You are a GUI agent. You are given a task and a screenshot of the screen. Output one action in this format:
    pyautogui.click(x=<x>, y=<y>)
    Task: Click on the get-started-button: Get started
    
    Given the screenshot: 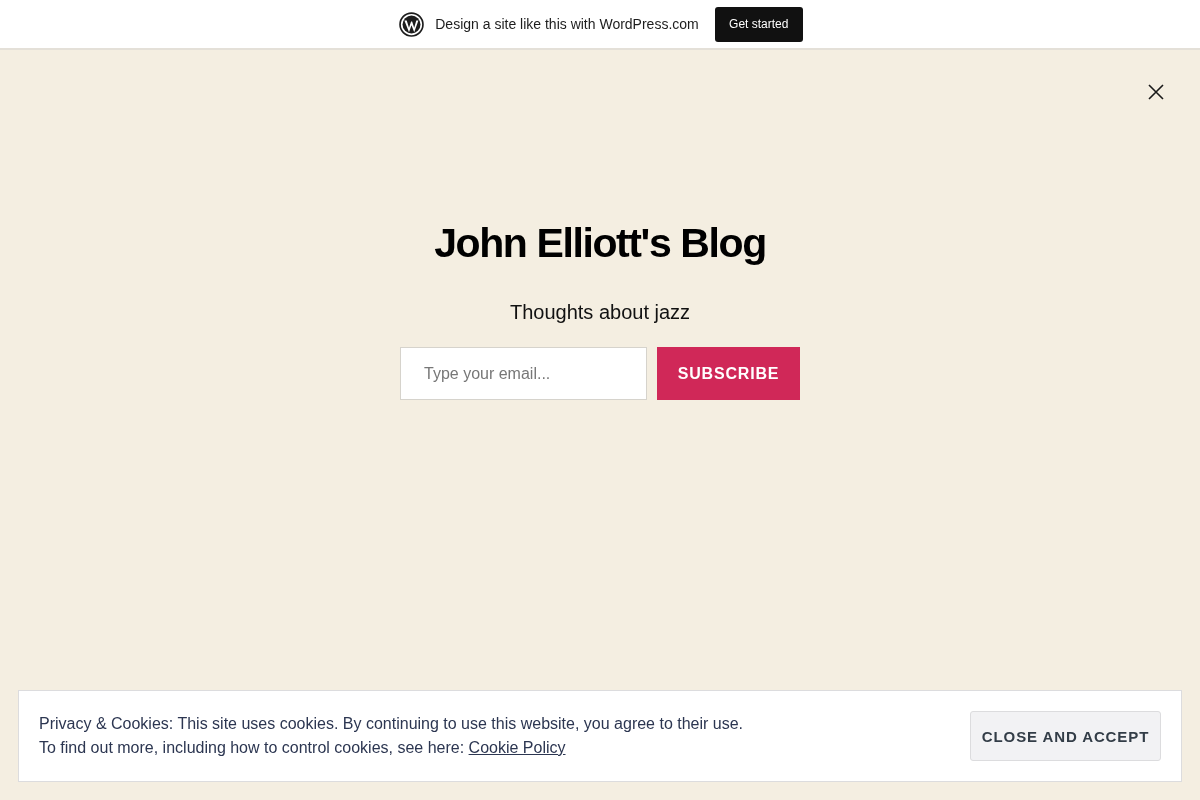 What is the action you would take?
    pyautogui.click(x=758, y=24)
    